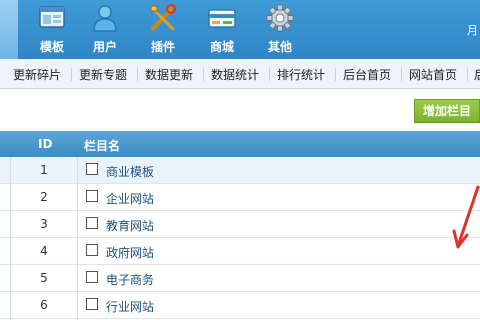 Image resolution: width=480 pixels, height=320 pixels. Describe the element at coordinates (130, 198) in the screenshot. I see `row-column-name: 企业网站` at that location.